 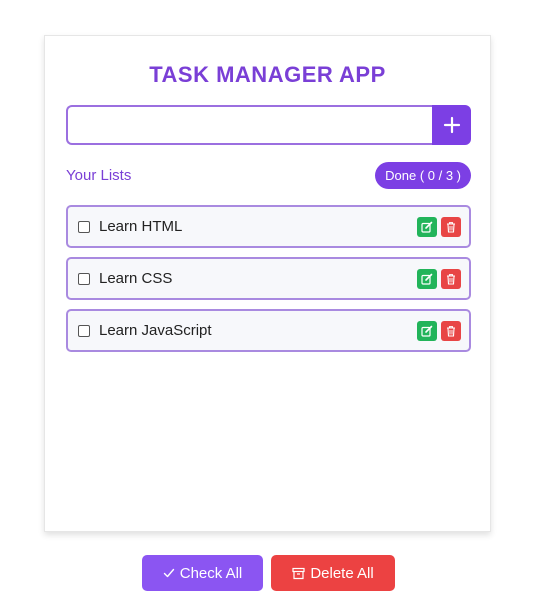 I want to click on task-label: Learn HTML, so click(x=141, y=226).